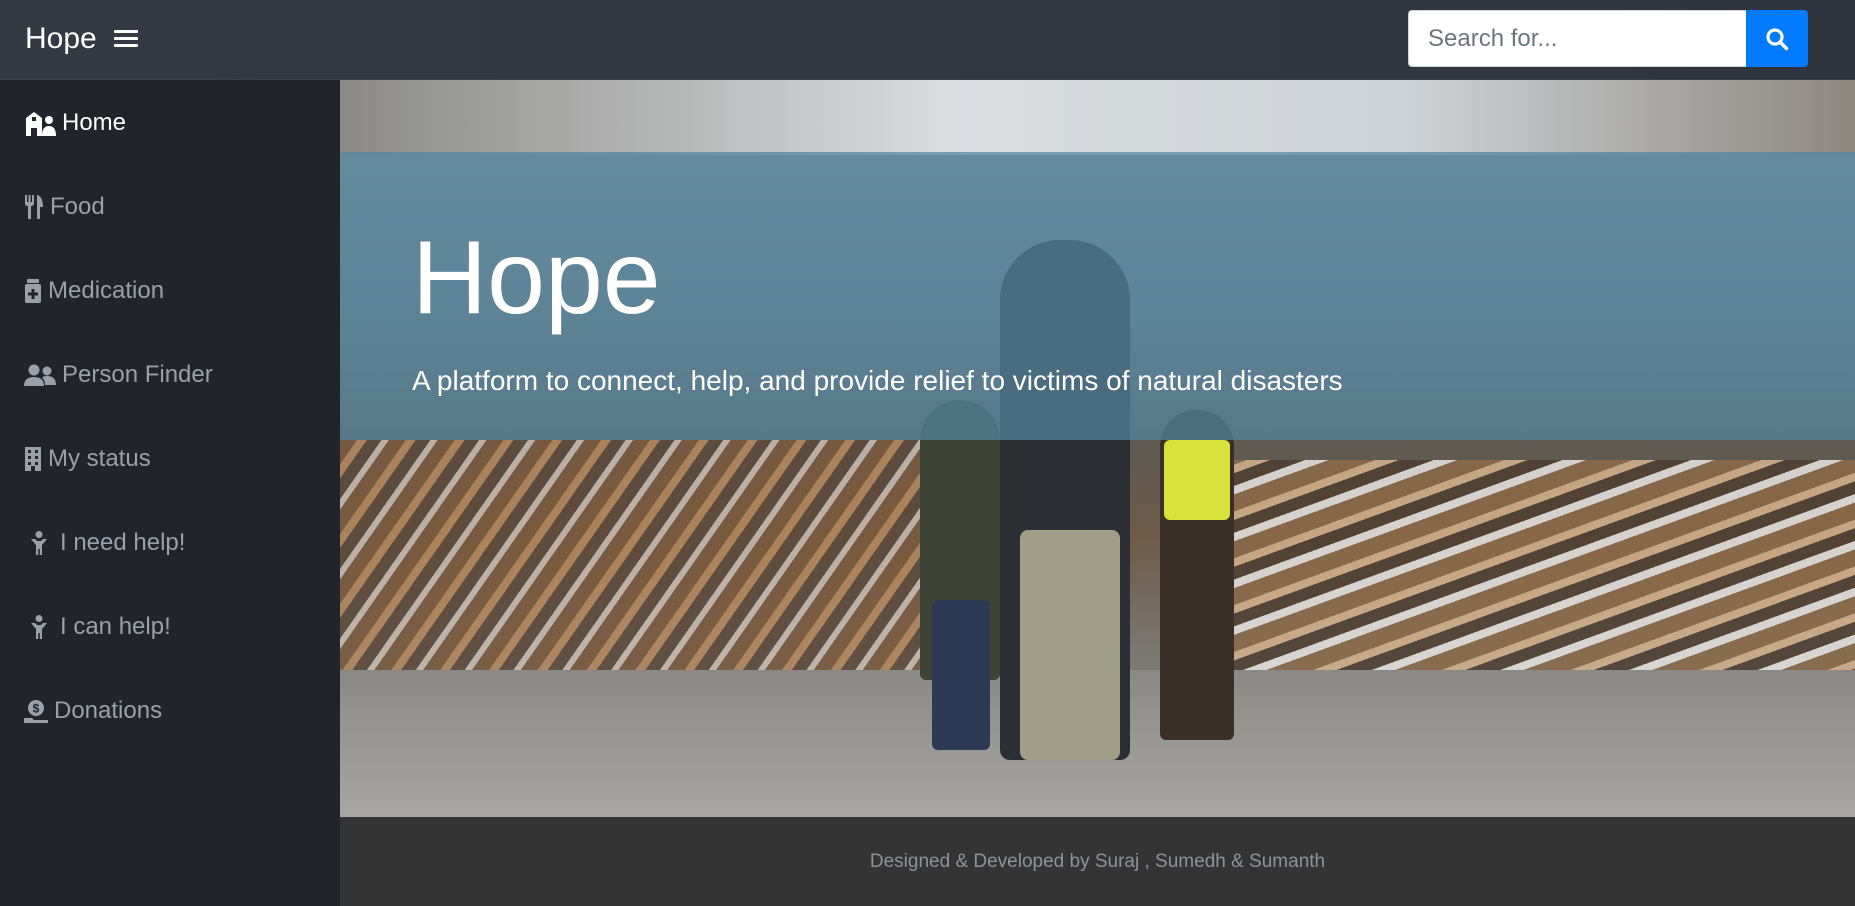 This screenshot has width=1855, height=906. I want to click on sidebar-item-label: Person Finder, so click(137, 374).